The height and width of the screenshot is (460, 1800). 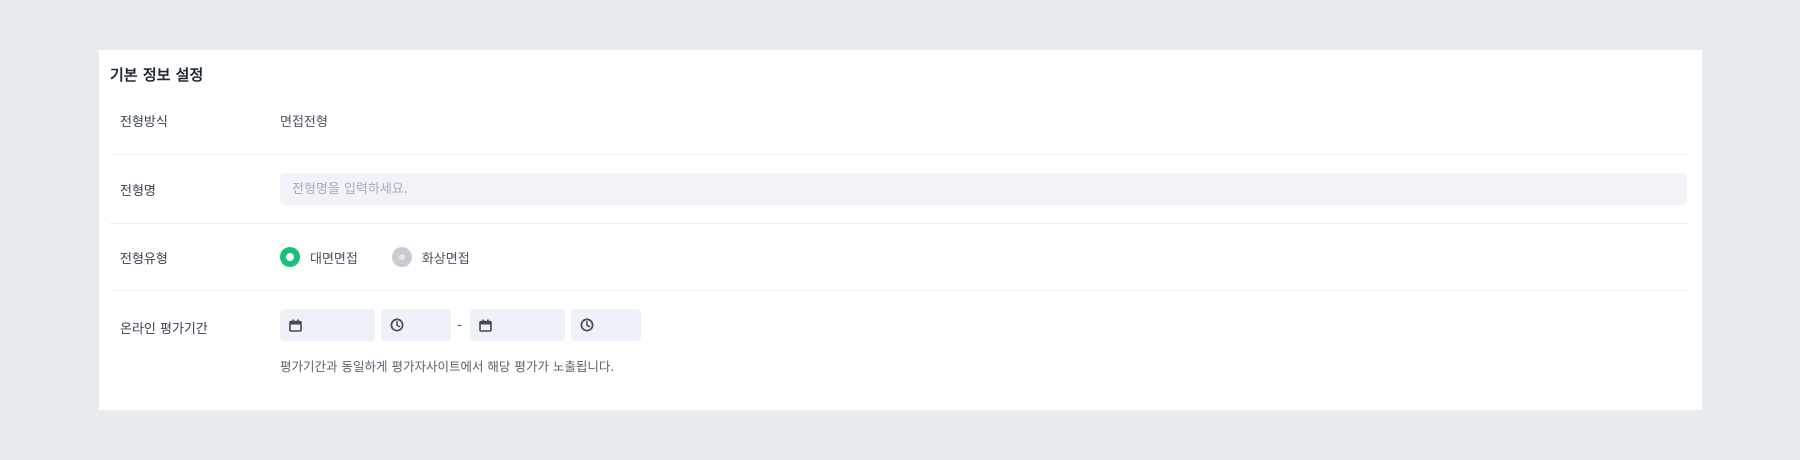 I want to click on name-row: 전형명, so click(x=898, y=189).